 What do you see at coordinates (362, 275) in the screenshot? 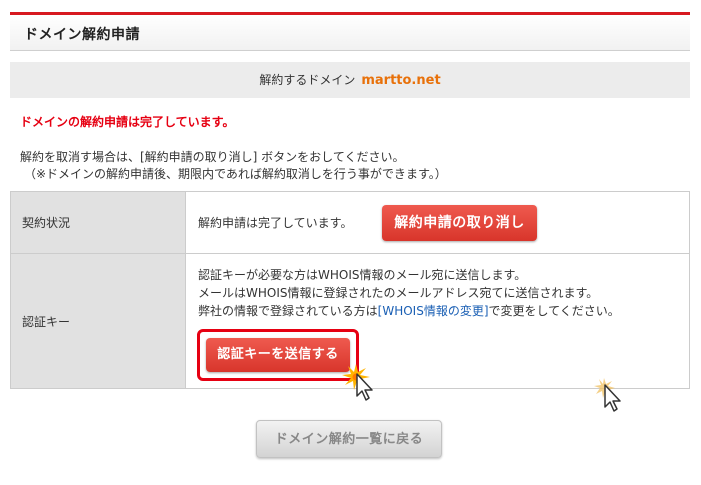
I see `auth-key-line-1: 認証キーが必要な方はWHOIS情報のメール宛に送信します。` at bounding box center [362, 275].